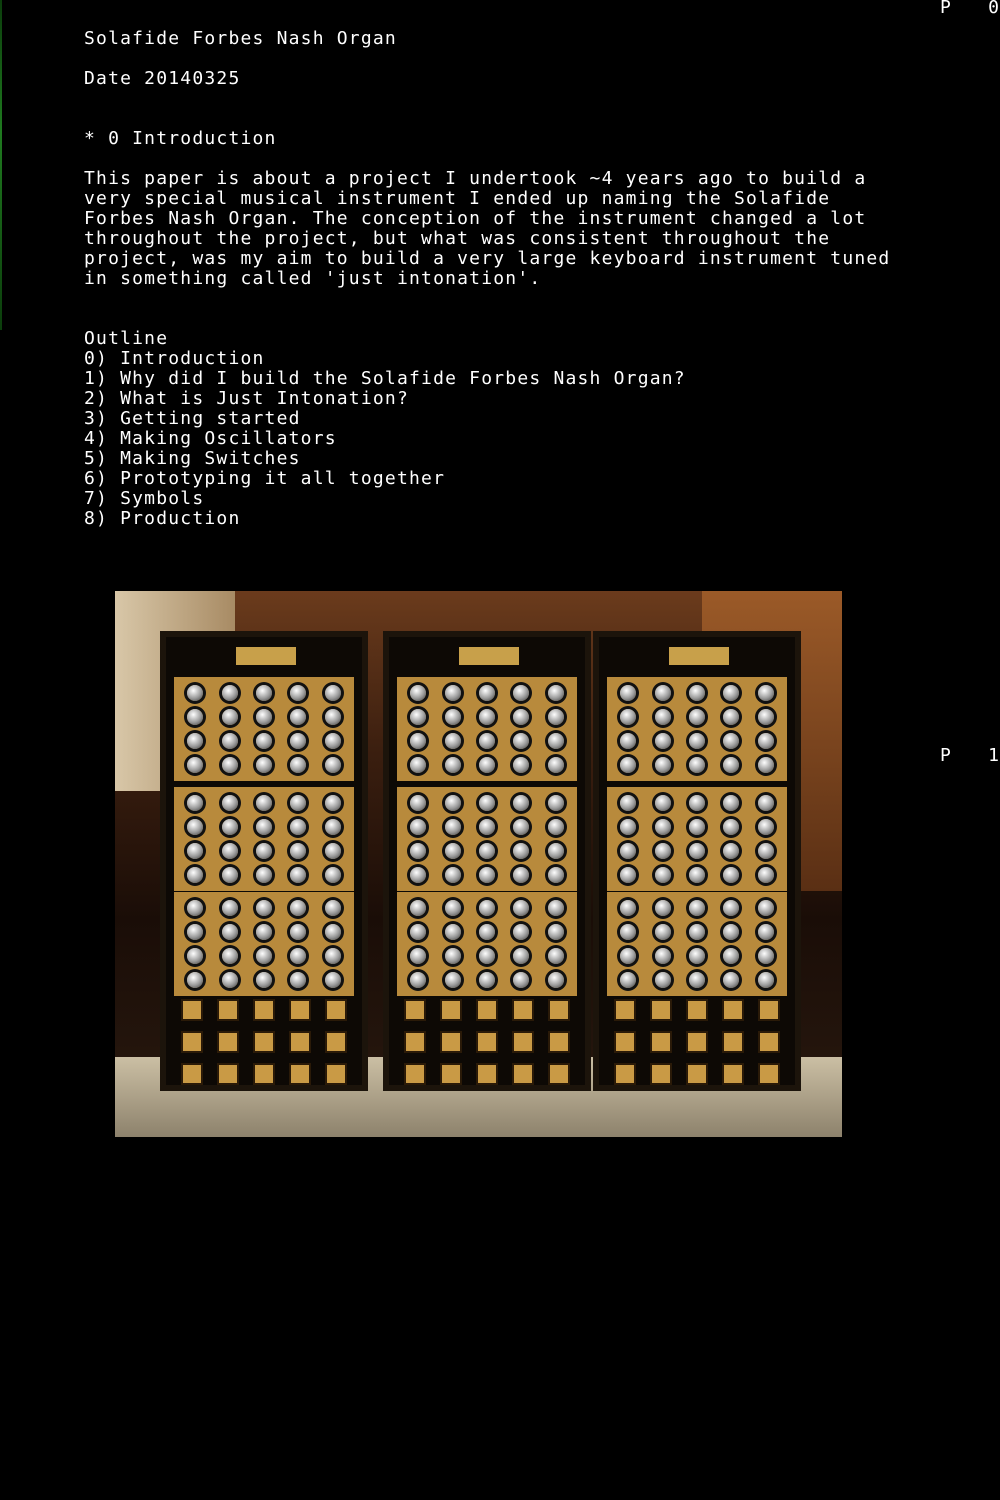 This screenshot has width=1000, height=1500. I want to click on outline-item: 4) Making Oscillators, so click(210, 438).